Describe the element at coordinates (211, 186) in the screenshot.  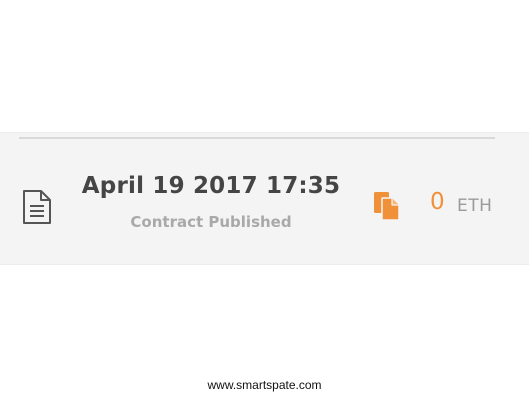
I see `activity-date: April 19 2017 17:35` at that location.